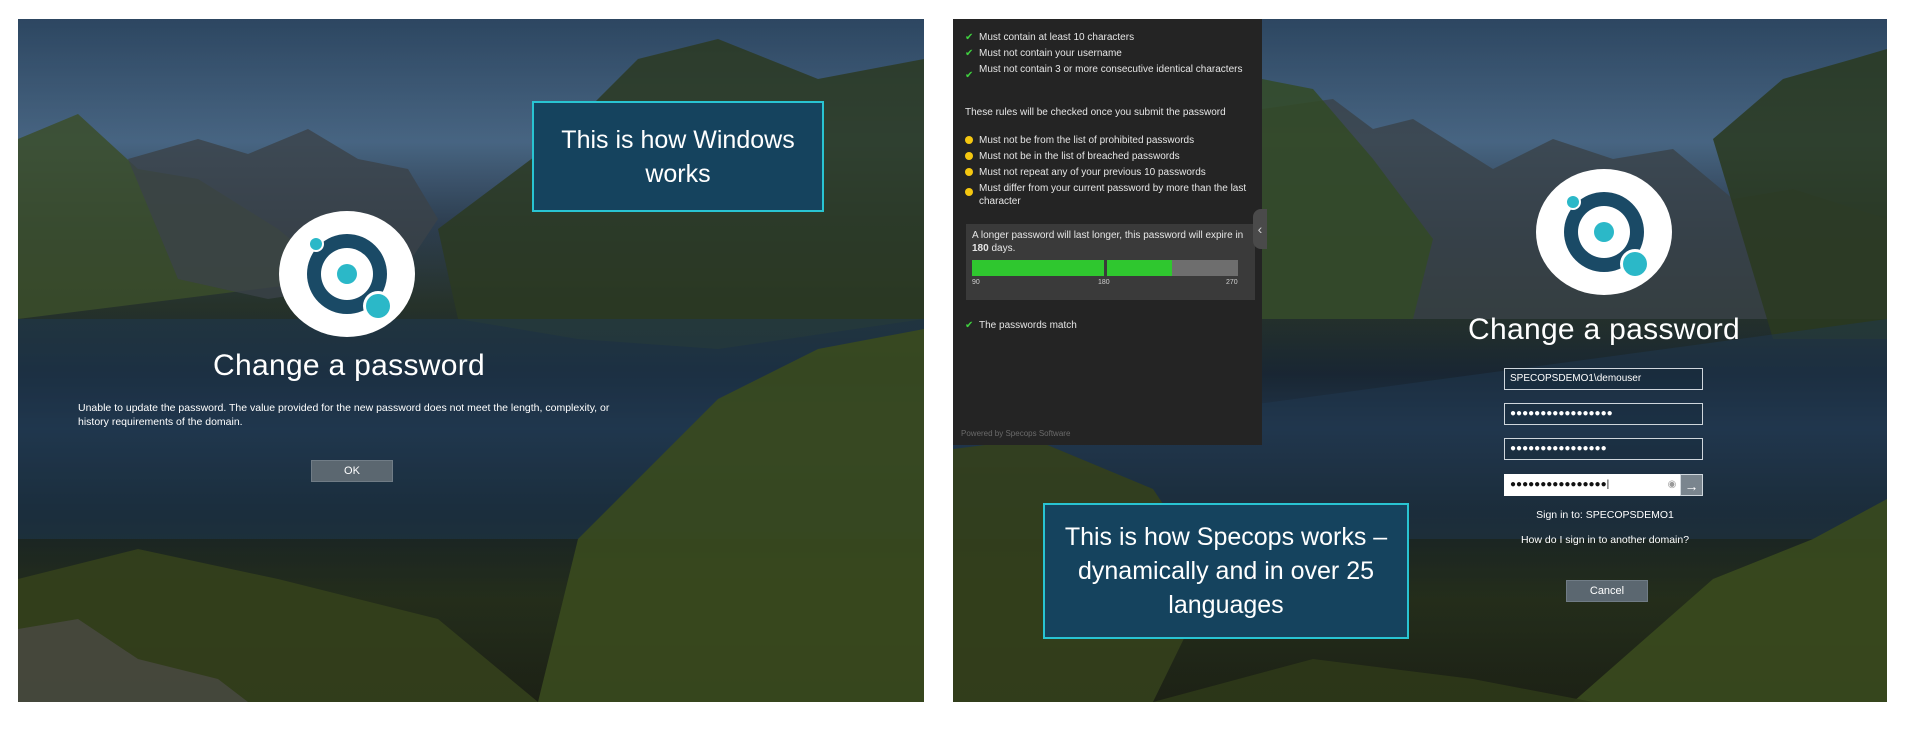 The height and width of the screenshot is (731, 1905). What do you see at coordinates (1605, 540) in the screenshot?
I see `other-domain-link: How do I sign in to another domain?` at bounding box center [1605, 540].